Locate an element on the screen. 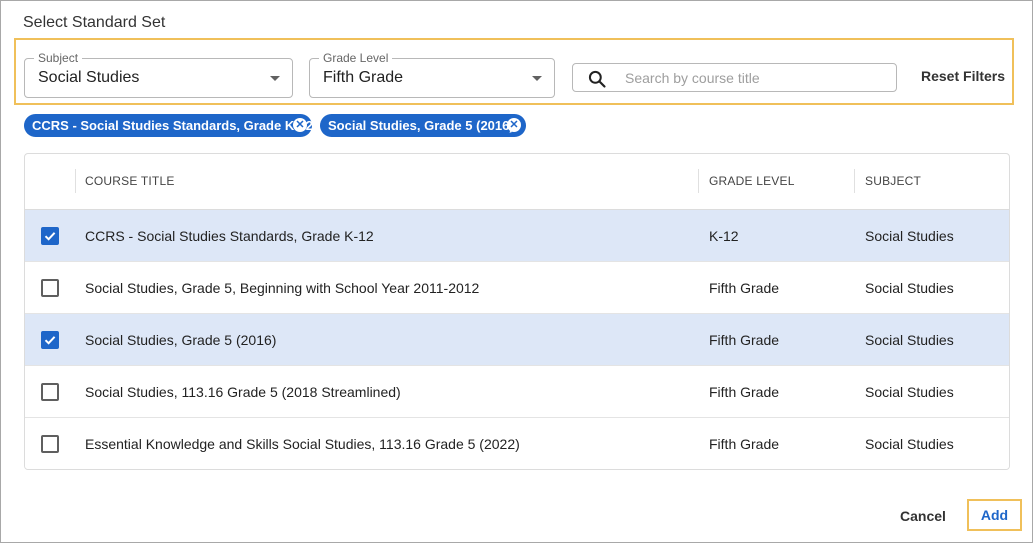 The width and height of the screenshot is (1033, 543). course-title-cell: Social Studies, Grade 5 (2016) is located at coordinates (181, 340).